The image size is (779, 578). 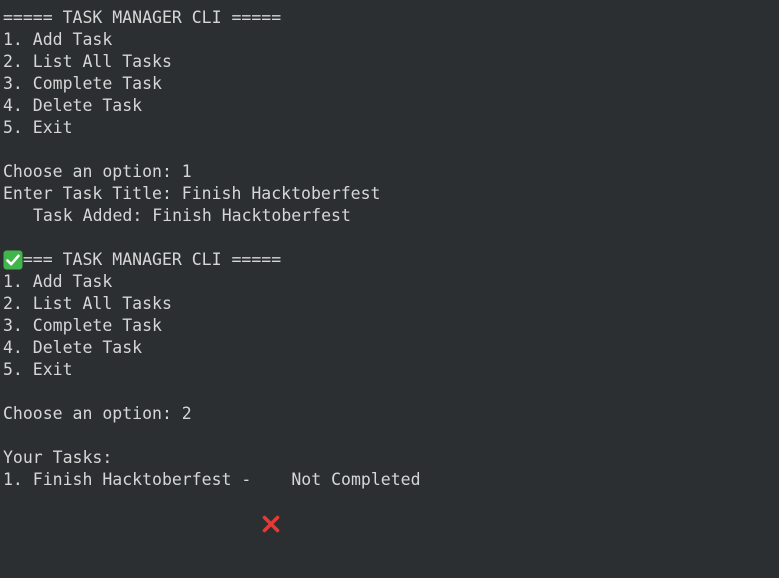 What do you see at coordinates (271, 524) in the screenshot?
I see `cross-mark-icon-svg` at bounding box center [271, 524].